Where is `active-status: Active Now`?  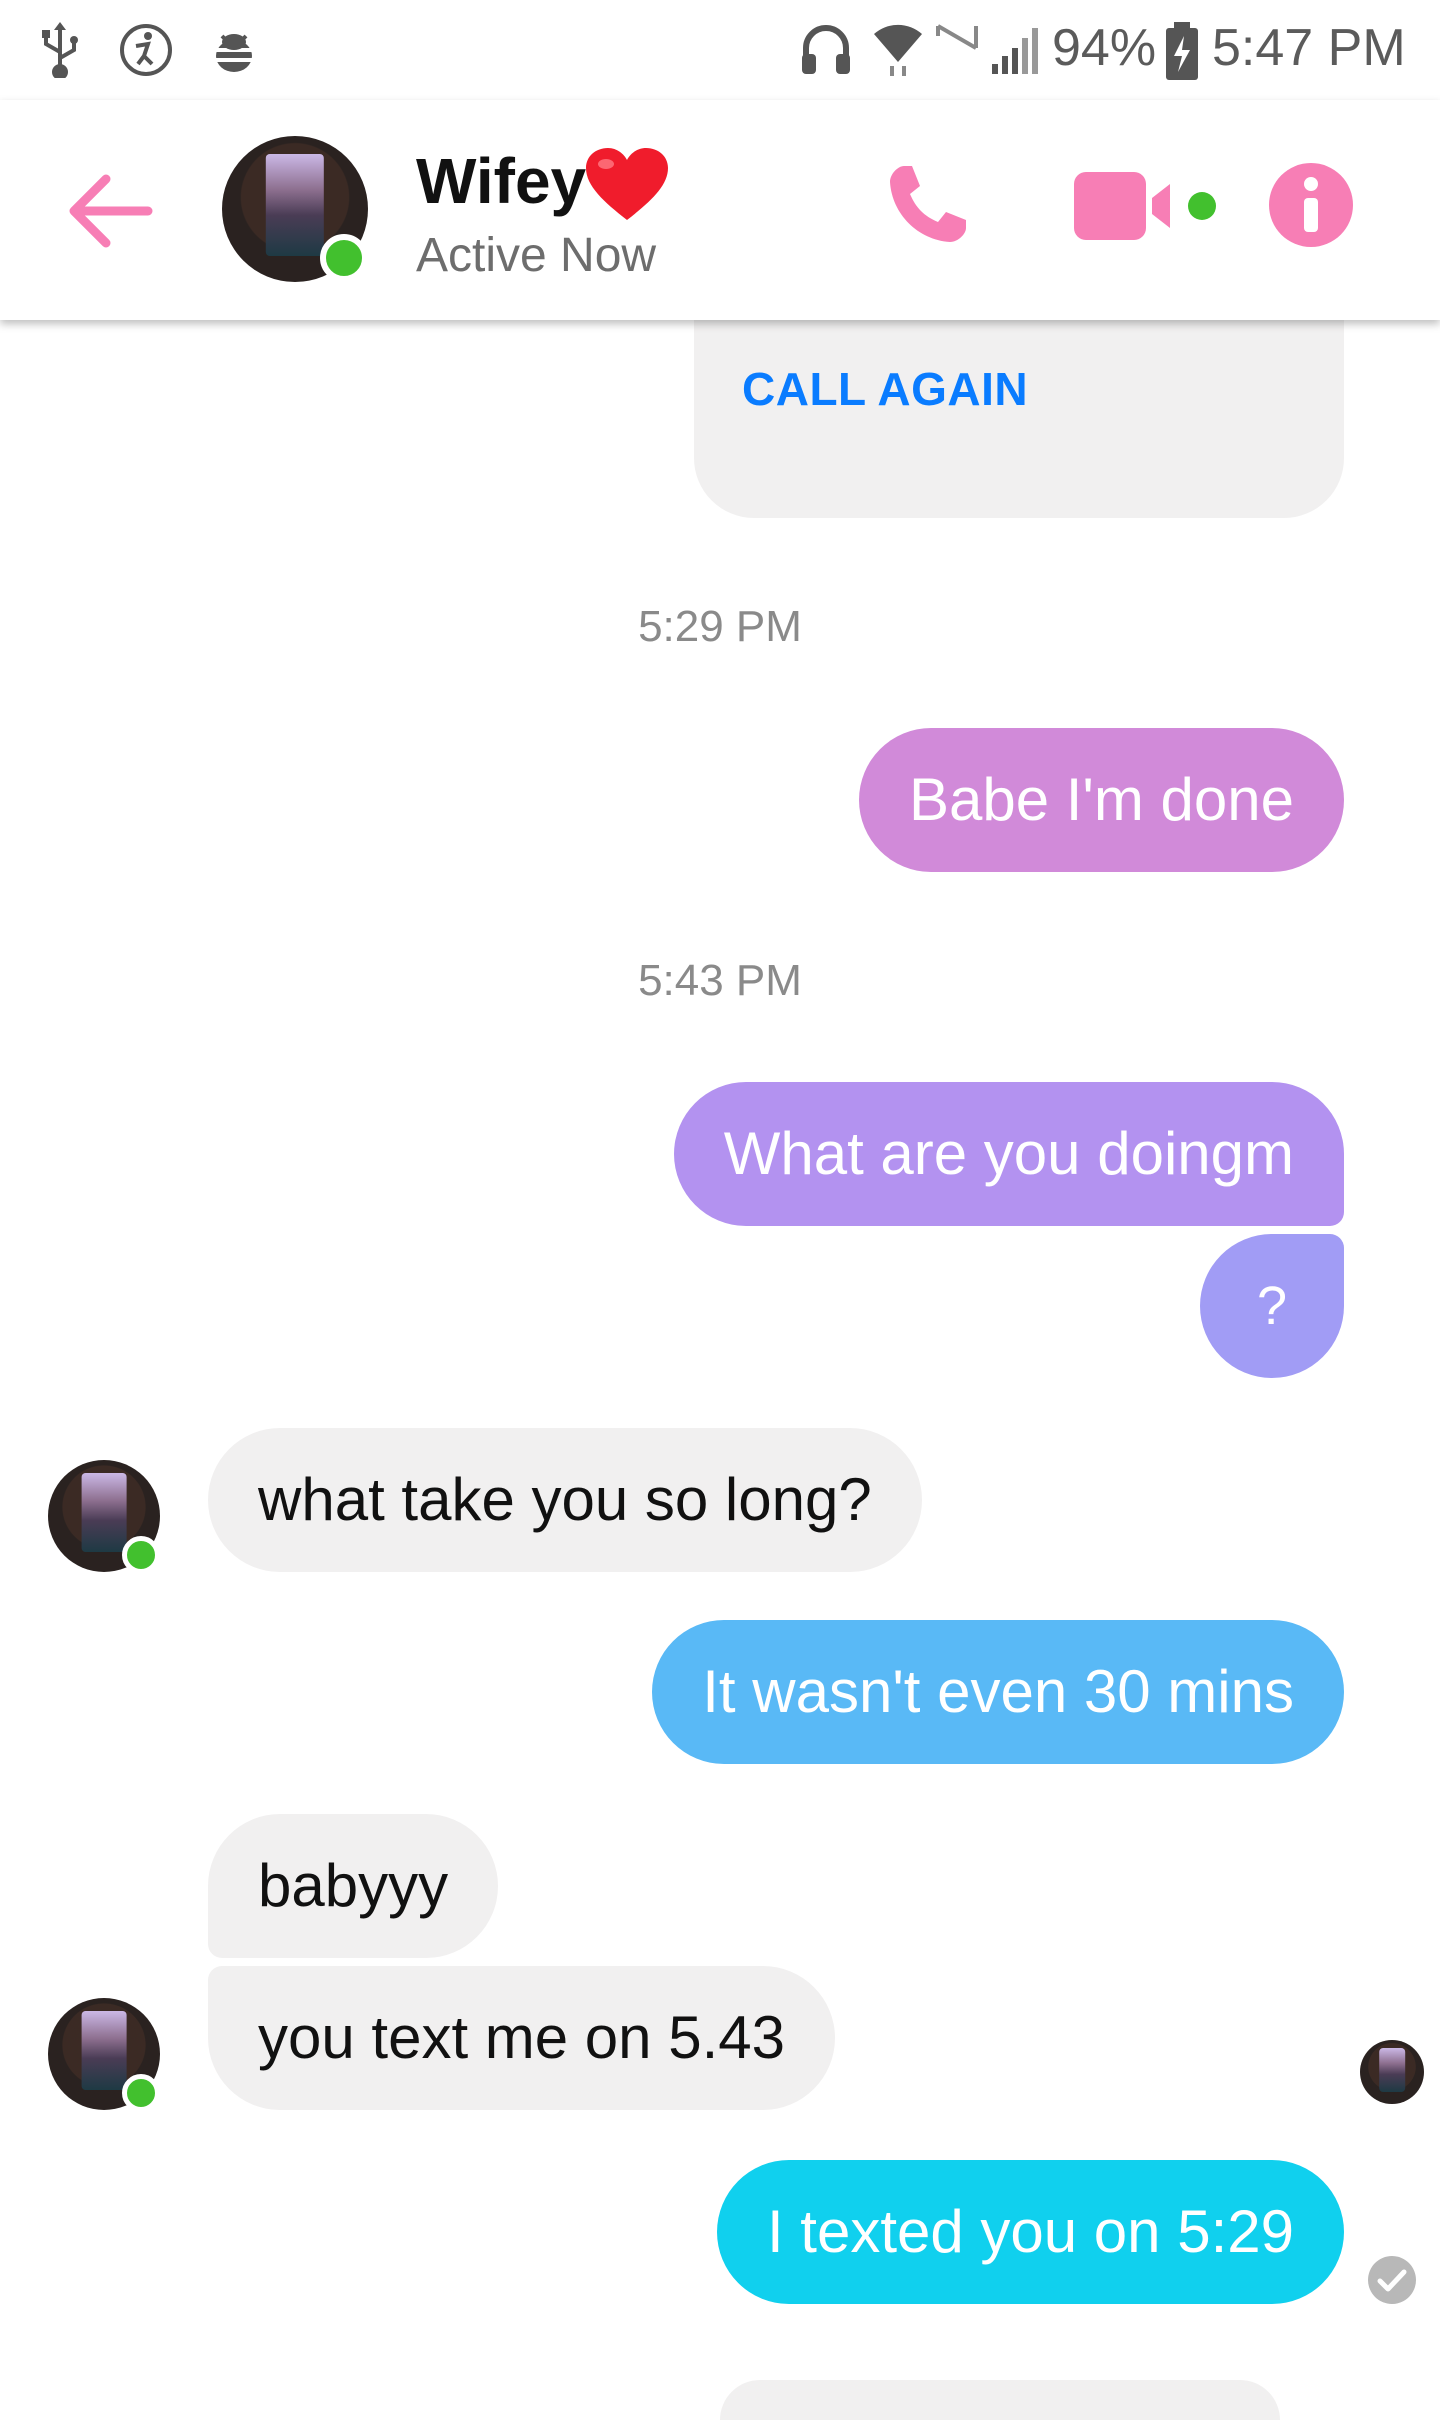
active-status: Active Now is located at coordinates (536, 255).